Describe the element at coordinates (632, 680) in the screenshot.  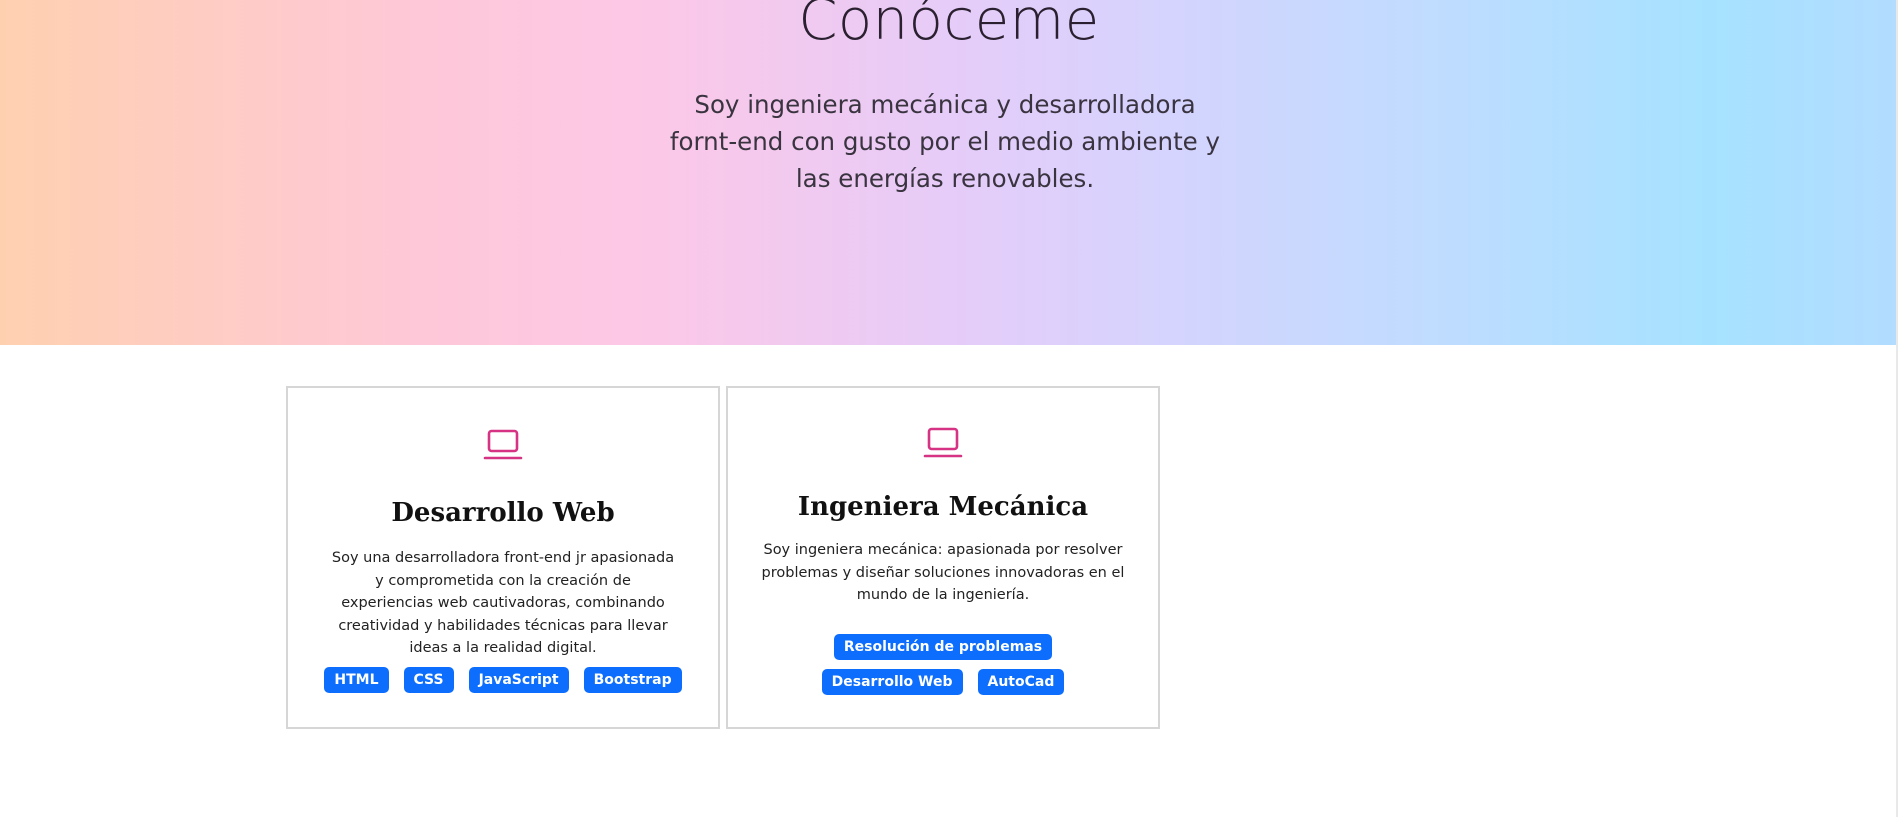
I see `tag-bootstrap: Bootstrap` at that location.